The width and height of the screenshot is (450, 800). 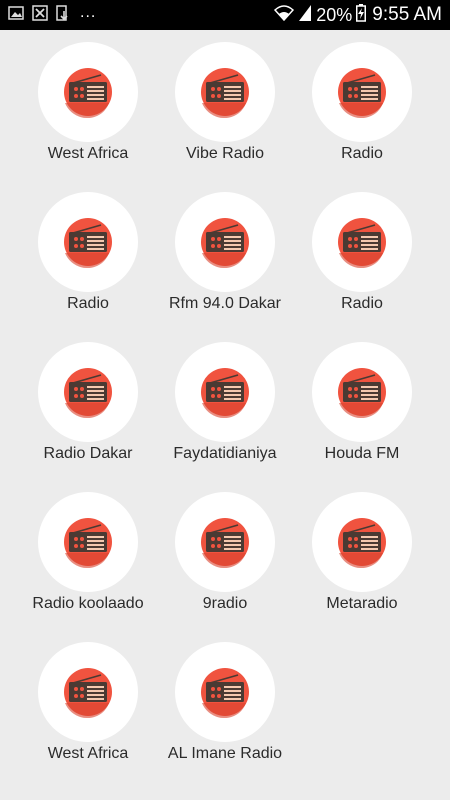 I want to click on signal-icon, so click(x=305, y=15).